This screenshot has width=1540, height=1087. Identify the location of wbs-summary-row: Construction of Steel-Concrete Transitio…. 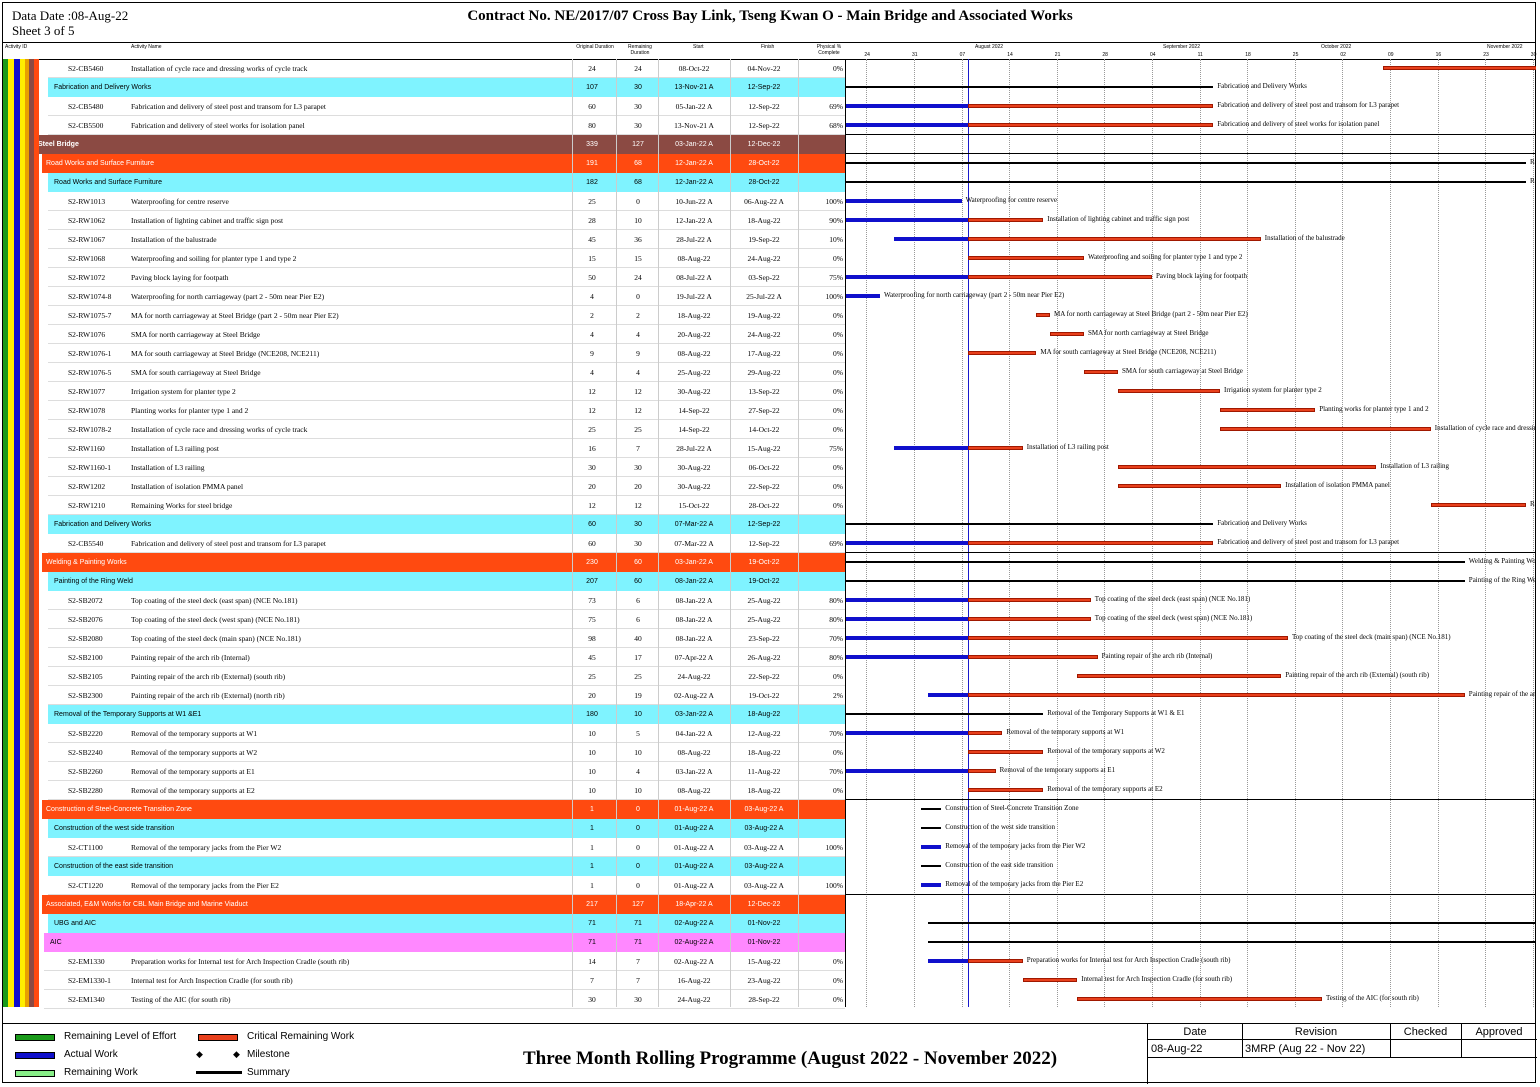
(443, 809).